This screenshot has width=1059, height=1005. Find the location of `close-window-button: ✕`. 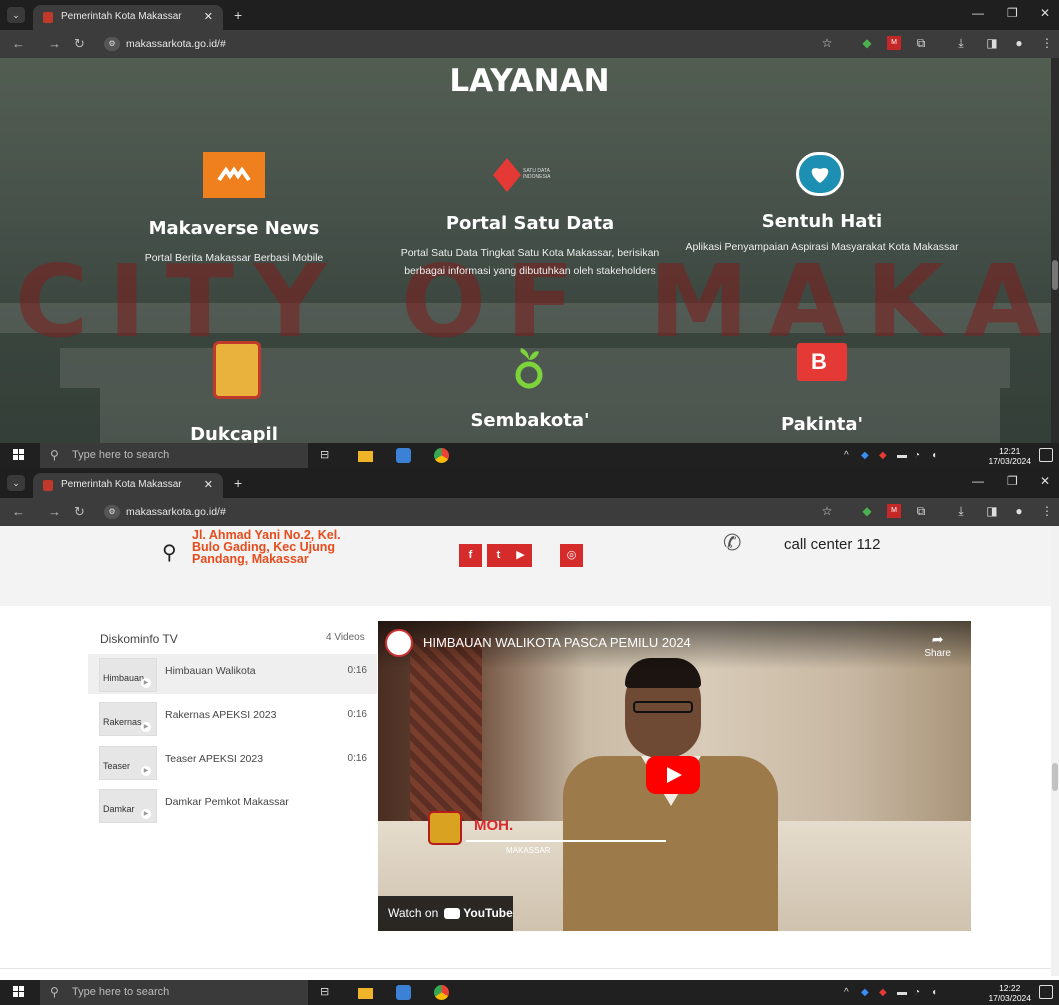

close-window-button: ✕ is located at coordinates (1045, 13).